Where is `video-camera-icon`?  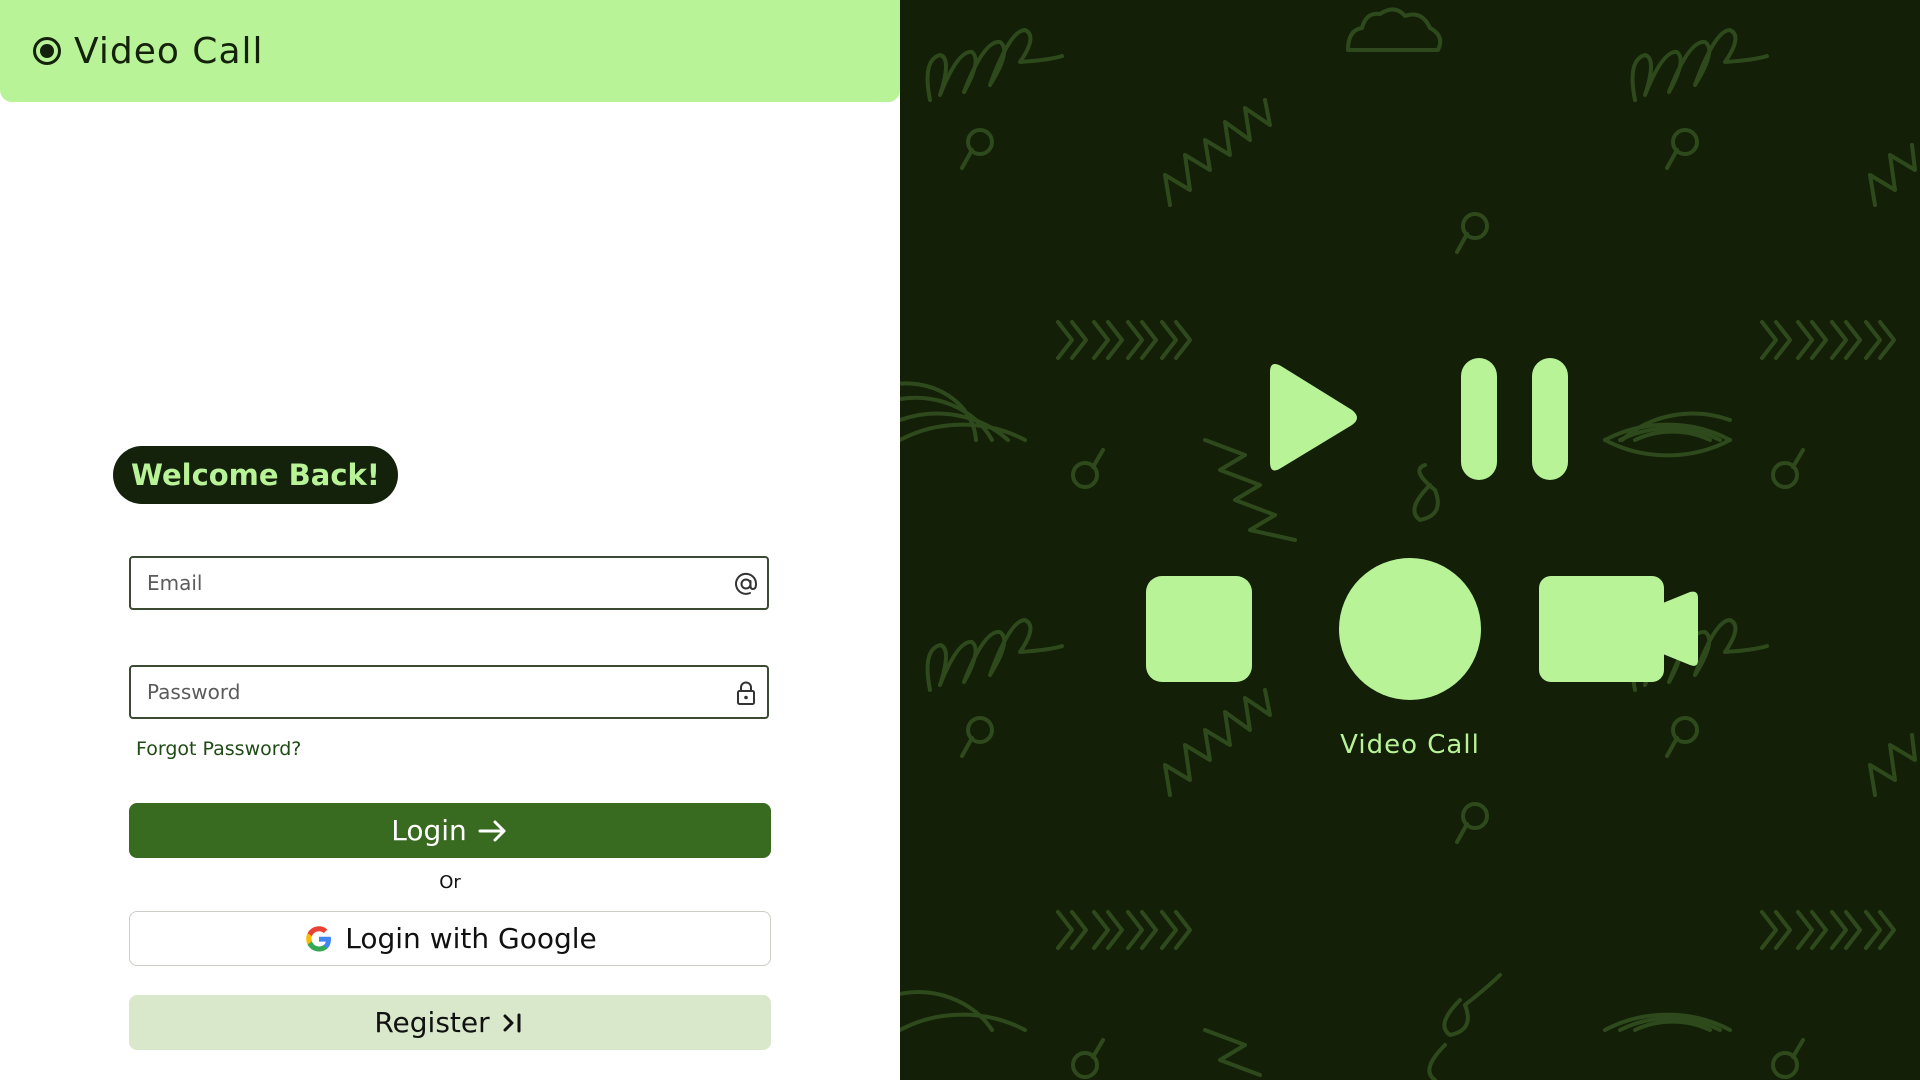 video-camera-icon is located at coordinates (1601, 629).